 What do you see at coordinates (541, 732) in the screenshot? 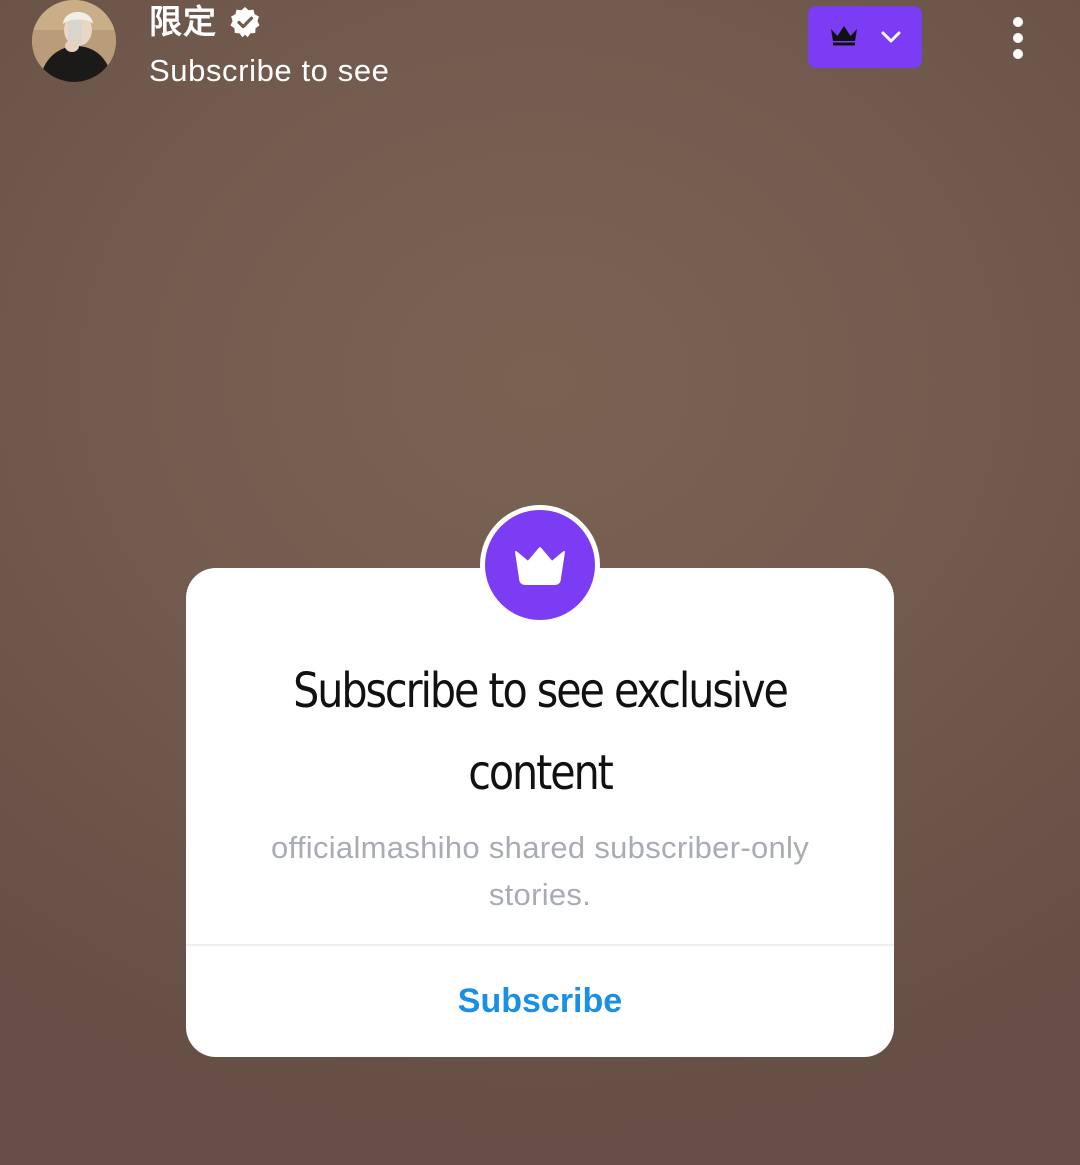
I see `card-title: Subscribe to see exclusive content` at bounding box center [541, 732].